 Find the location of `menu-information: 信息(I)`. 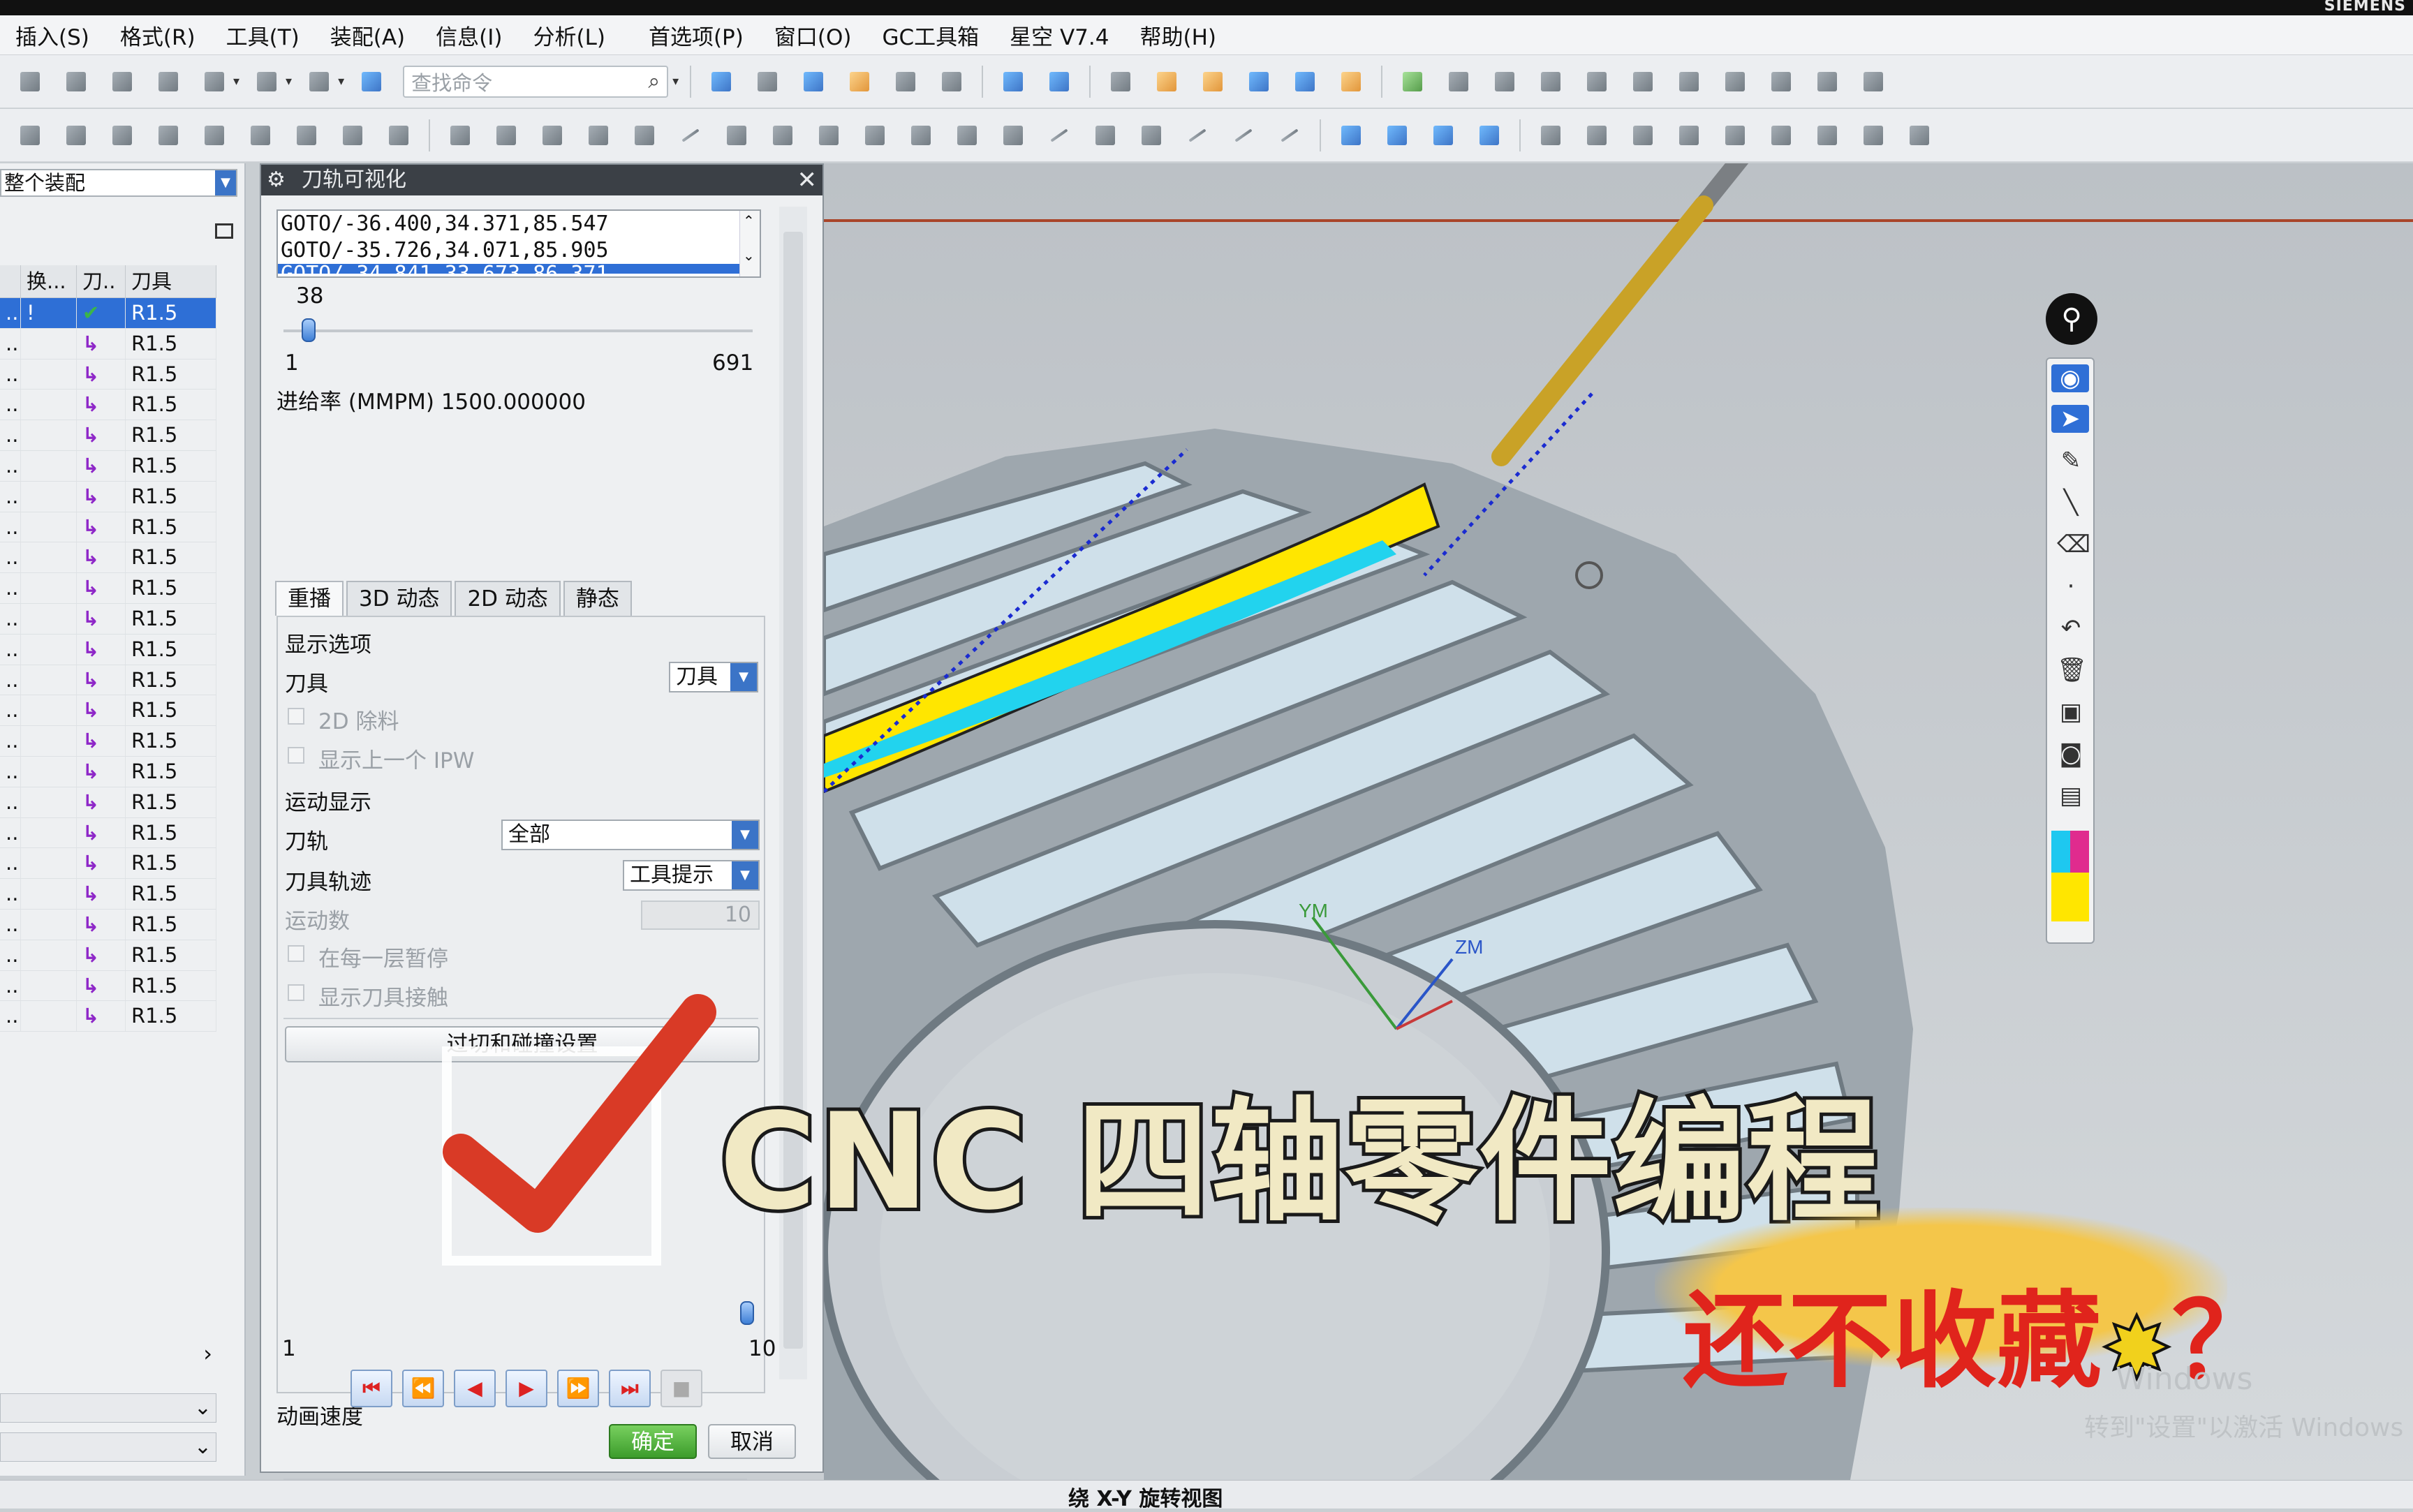

menu-information: 信息(I) is located at coordinates (468, 35).